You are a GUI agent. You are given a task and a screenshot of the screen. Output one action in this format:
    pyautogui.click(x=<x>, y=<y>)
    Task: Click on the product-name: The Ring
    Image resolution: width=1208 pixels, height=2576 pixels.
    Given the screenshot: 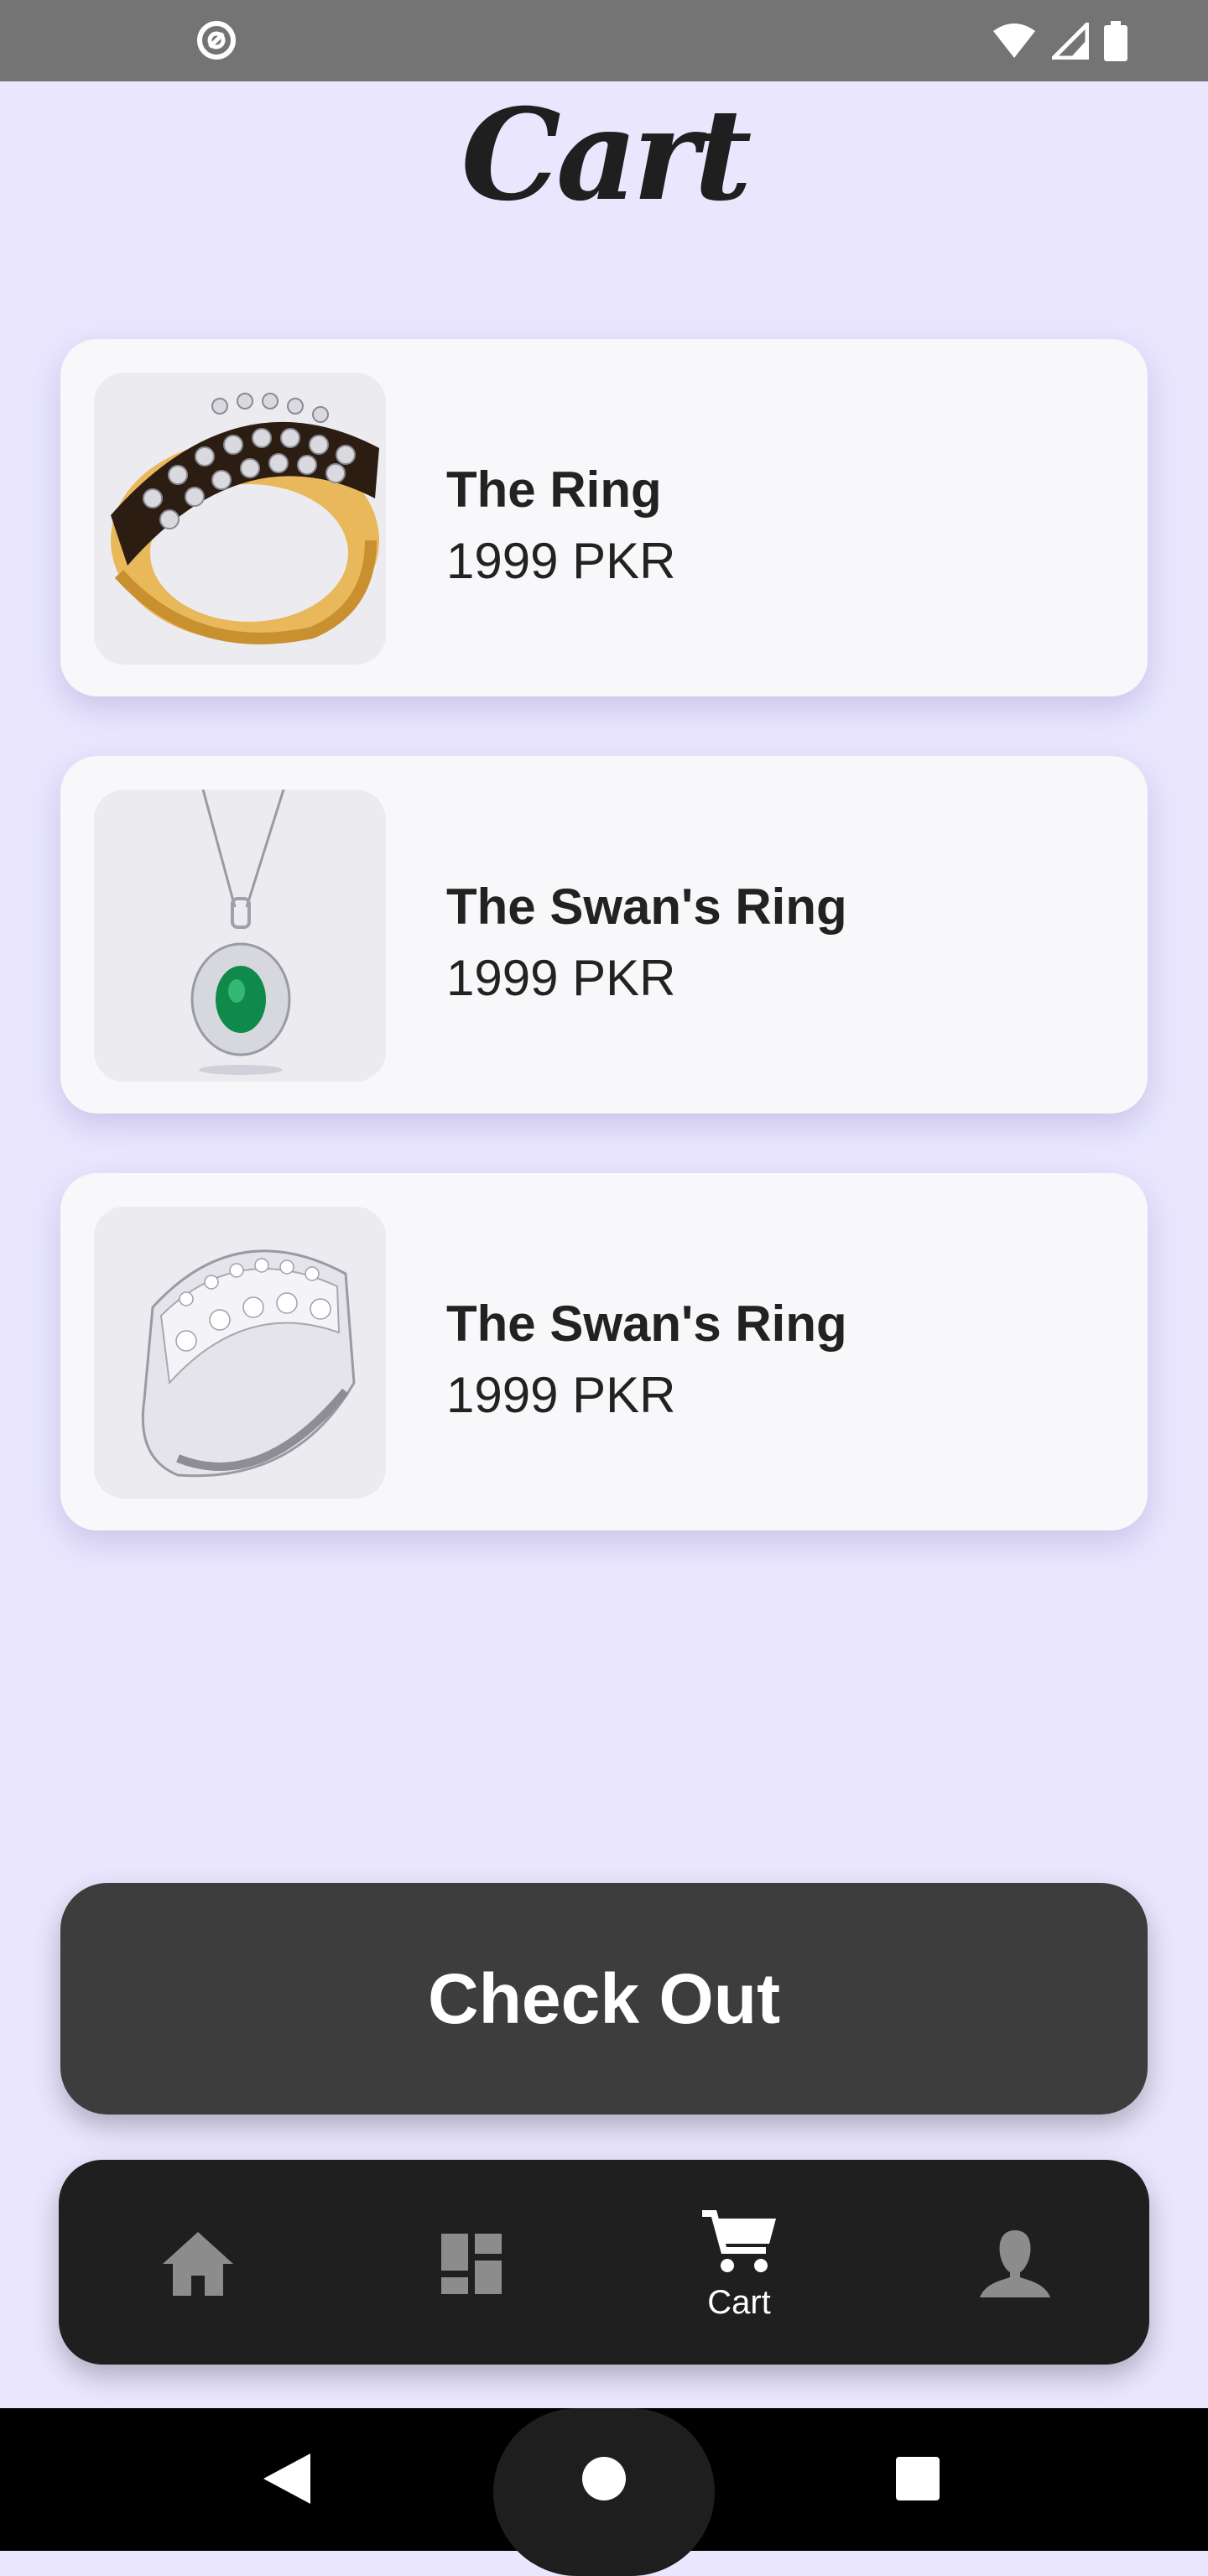 What is the action you would take?
    pyautogui.click(x=554, y=489)
    